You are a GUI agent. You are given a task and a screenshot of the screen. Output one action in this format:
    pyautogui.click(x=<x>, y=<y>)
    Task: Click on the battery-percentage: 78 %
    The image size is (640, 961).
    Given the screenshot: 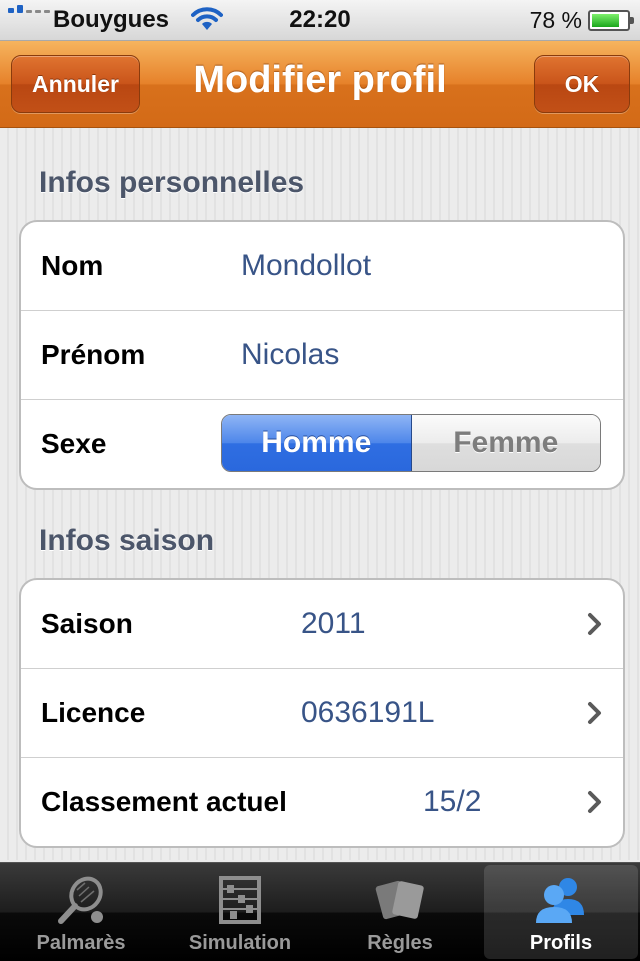 What is the action you would take?
    pyautogui.click(x=555, y=20)
    